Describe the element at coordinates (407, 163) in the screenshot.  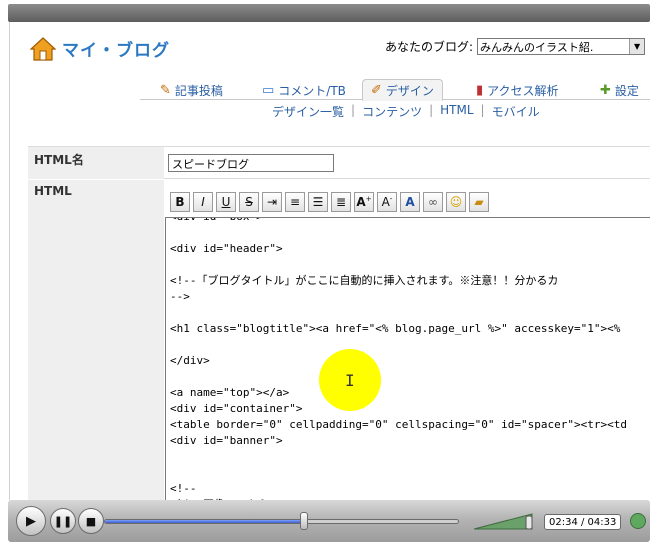
I see `html-name-cell: スピードブログ` at that location.